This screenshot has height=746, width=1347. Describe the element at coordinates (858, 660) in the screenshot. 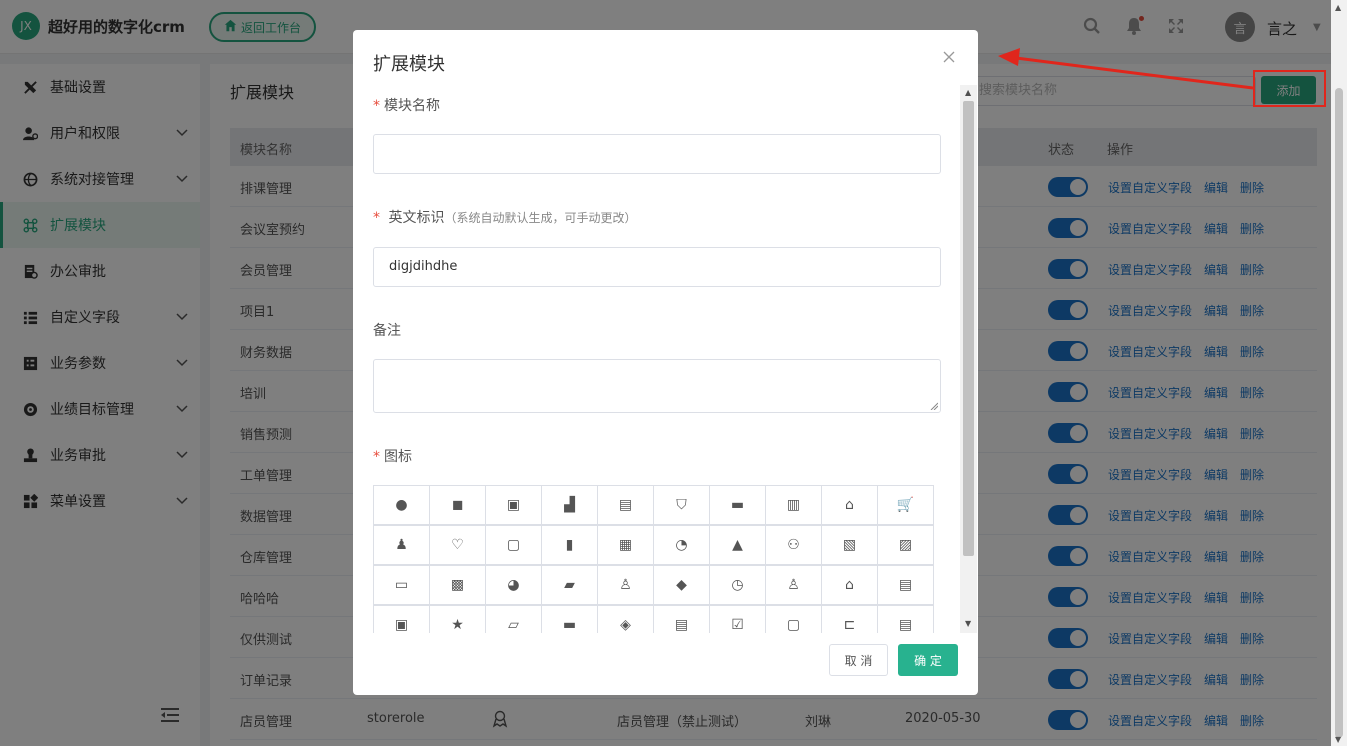

I see `cancel-button: 取 消` at that location.